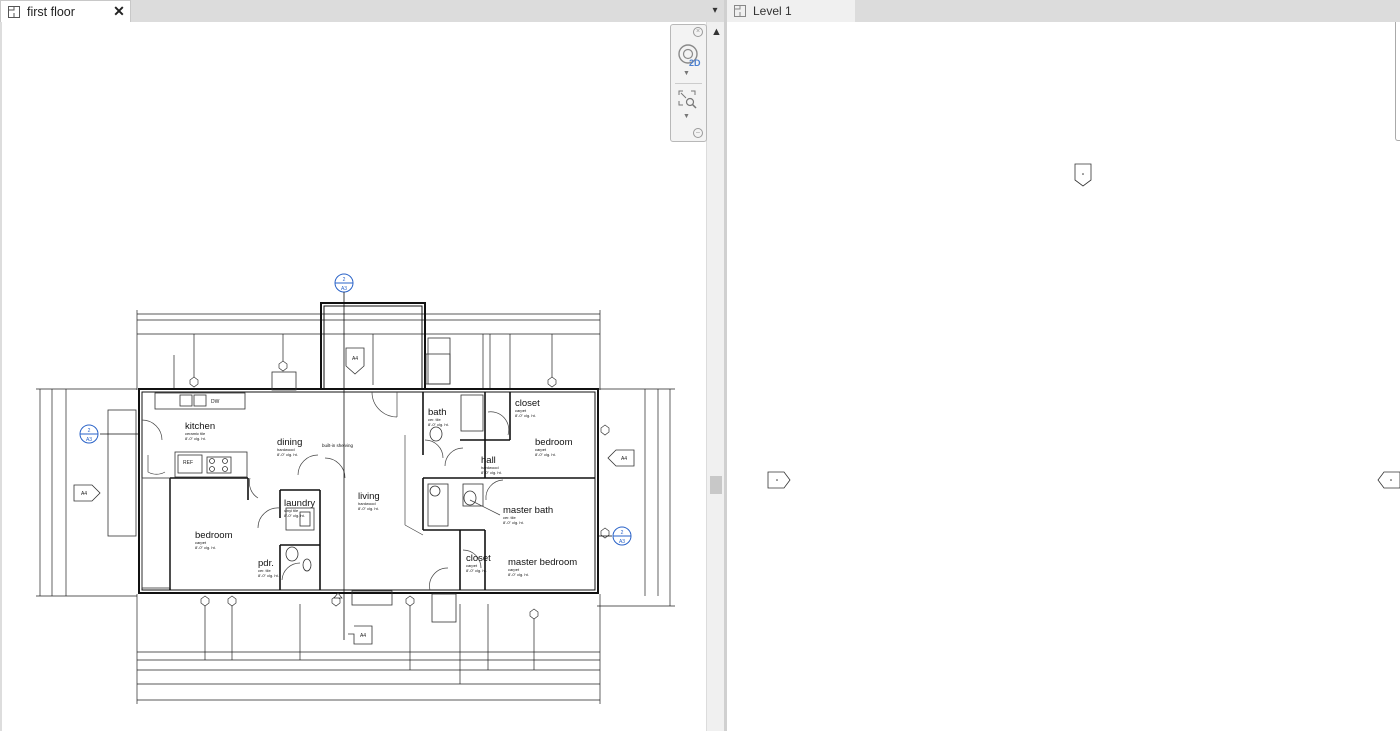 The width and height of the screenshot is (1400, 731). Describe the element at coordinates (89, 440) in the screenshot. I see `section-tag-left: A3` at that location.